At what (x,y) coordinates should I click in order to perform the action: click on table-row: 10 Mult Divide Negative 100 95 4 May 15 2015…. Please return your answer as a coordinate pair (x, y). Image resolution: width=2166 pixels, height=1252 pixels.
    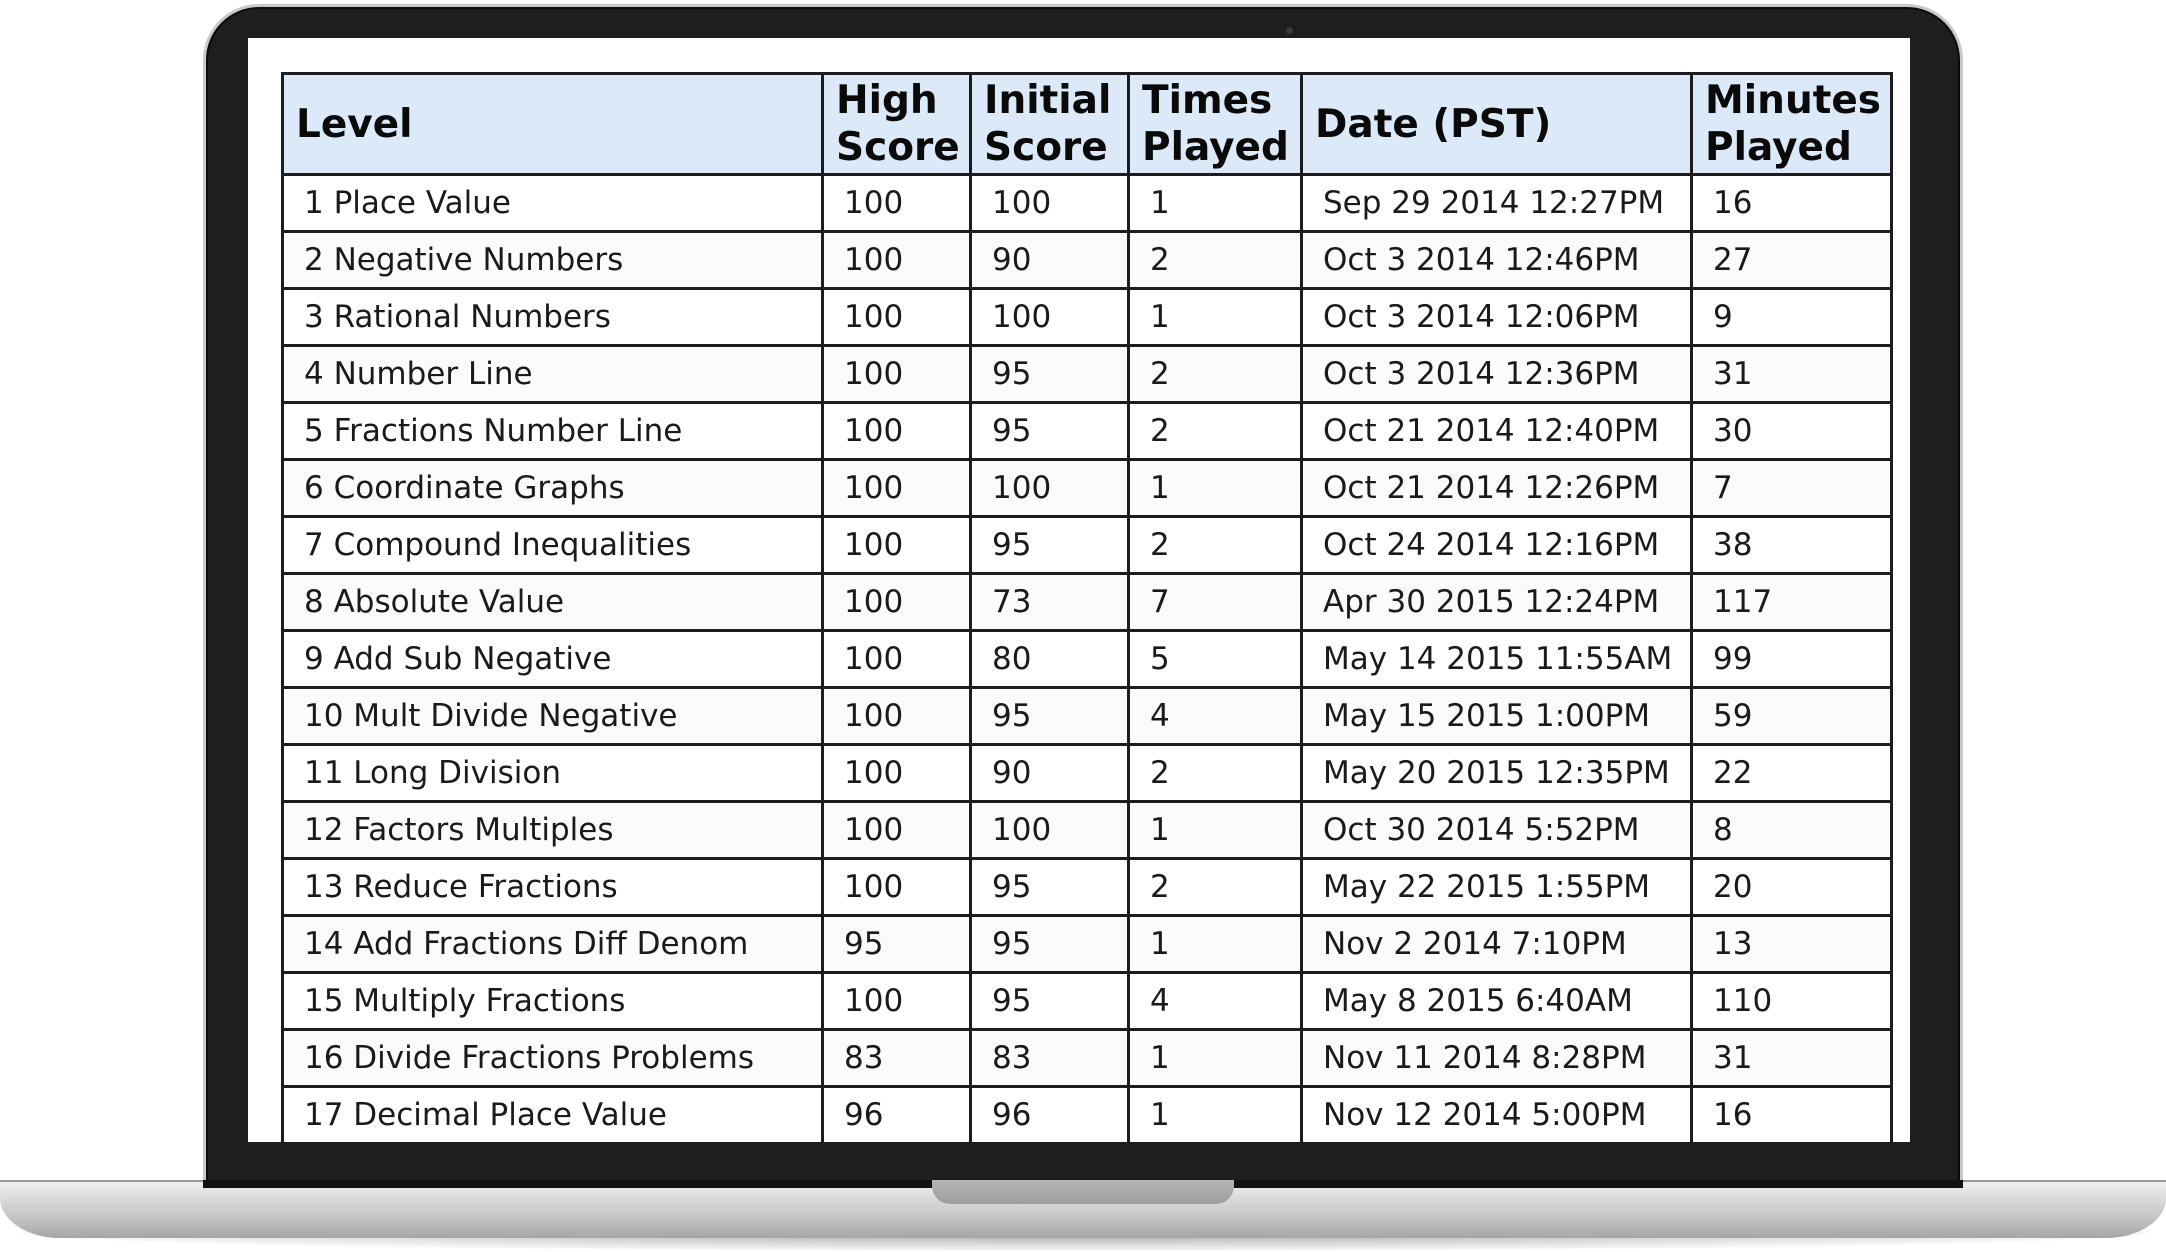
    Looking at the image, I should click on (1087, 716).